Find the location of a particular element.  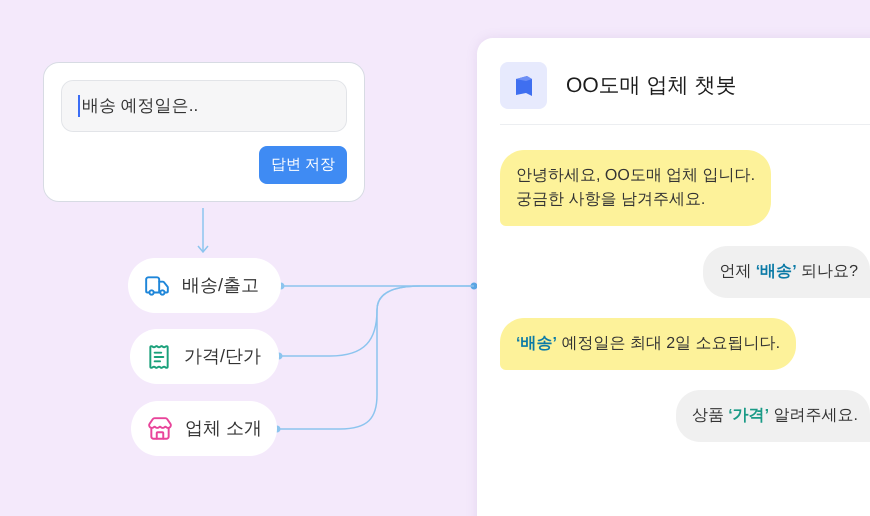

topic-node: 가격/단가 is located at coordinates (204, 356).